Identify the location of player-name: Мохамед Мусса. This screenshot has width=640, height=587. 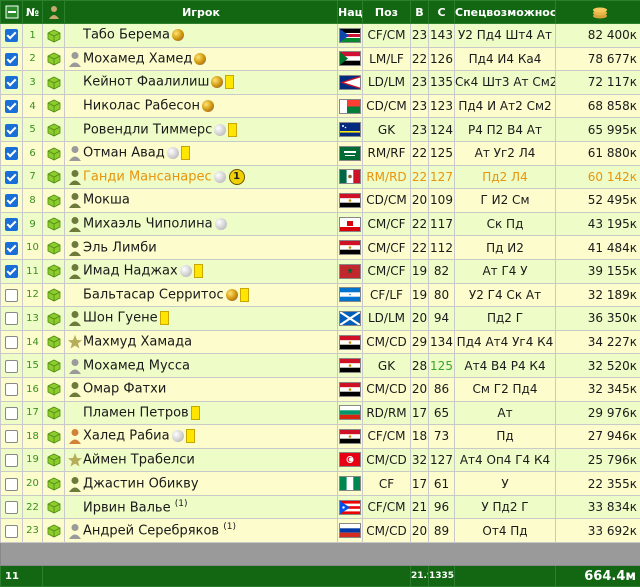
(136, 365).